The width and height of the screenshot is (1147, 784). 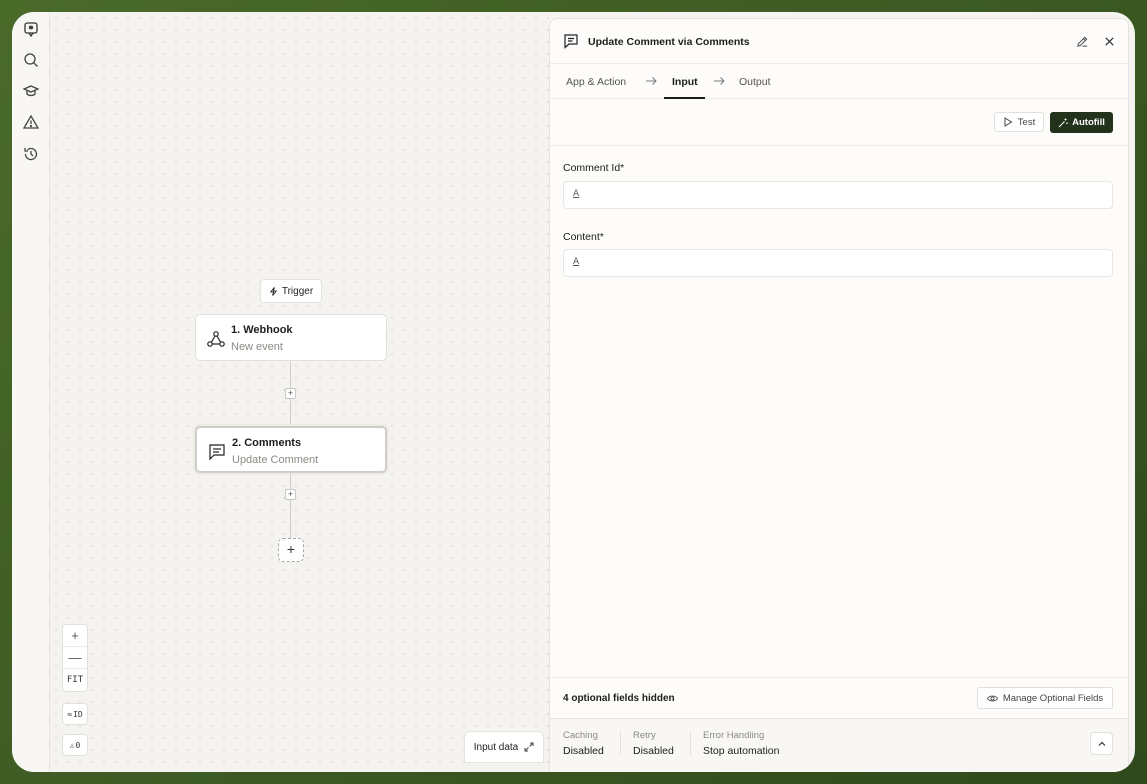 I want to click on node-title: 1. Webhook, so click(x=262, y=330).